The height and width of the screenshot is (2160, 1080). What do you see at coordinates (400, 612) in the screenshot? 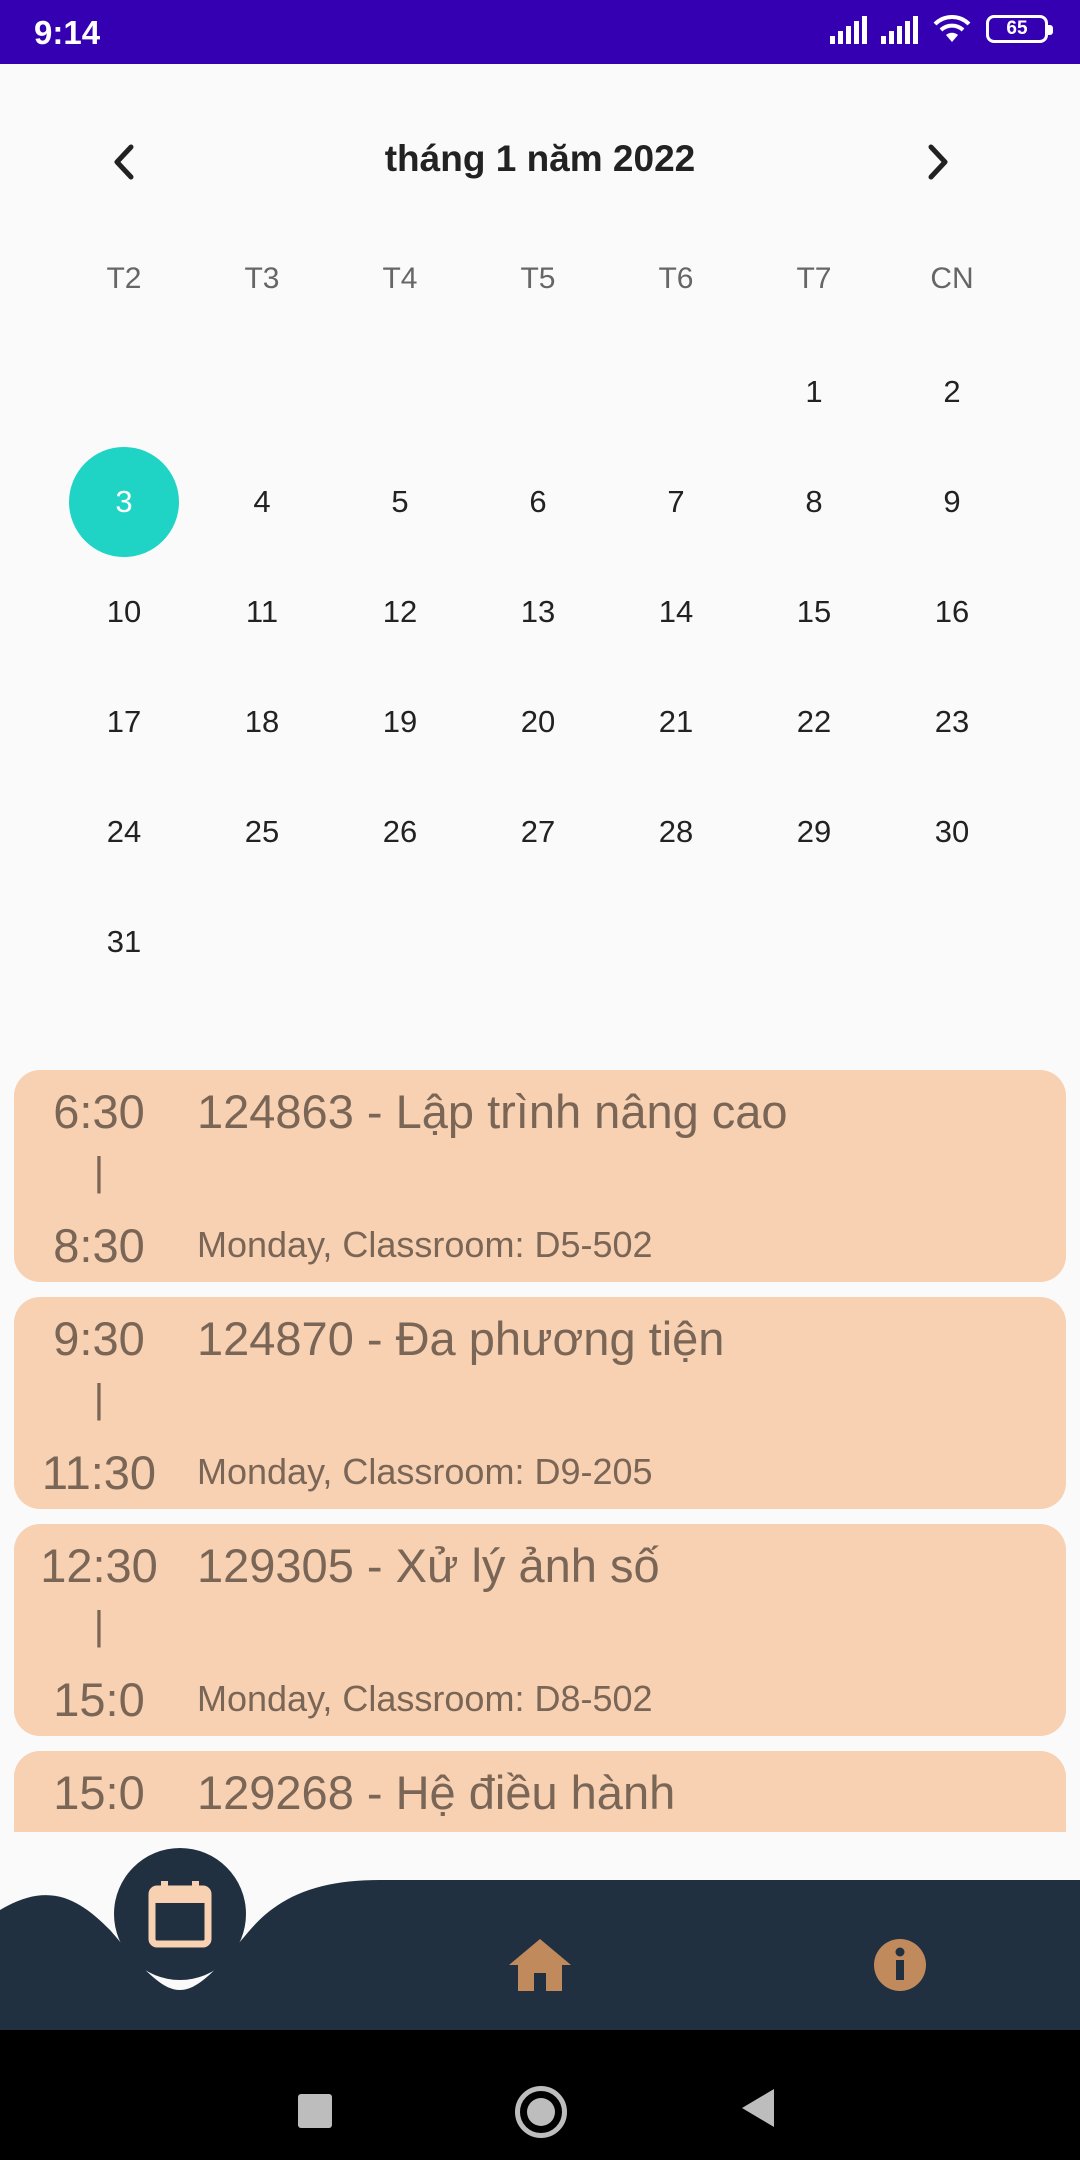
I see `day-cell: 12` at bounding box center [400, 612].